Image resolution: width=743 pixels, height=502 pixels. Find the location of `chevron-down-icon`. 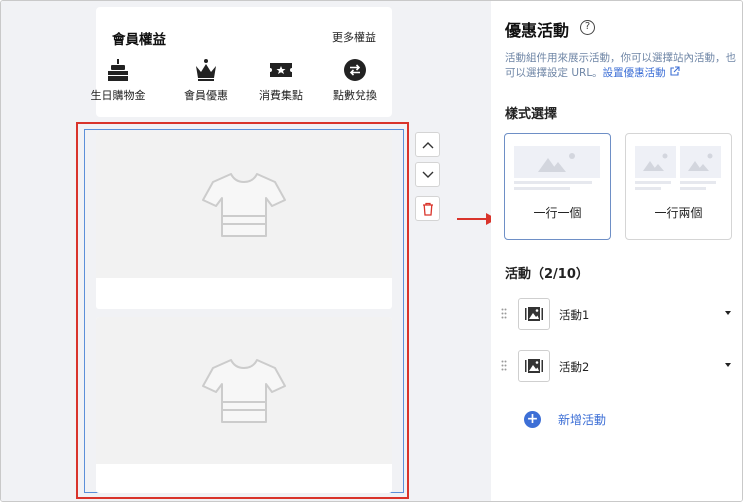

chevron-down-icon is located at coordinates (427, 174).